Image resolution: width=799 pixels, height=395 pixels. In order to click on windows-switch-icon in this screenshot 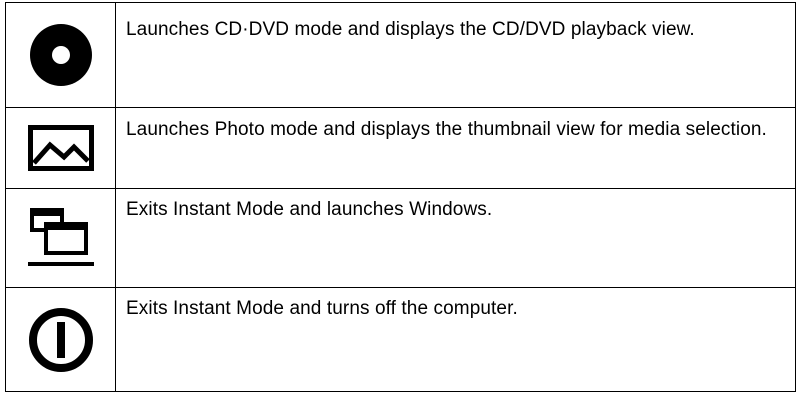, I will do `click(60, 237)`.